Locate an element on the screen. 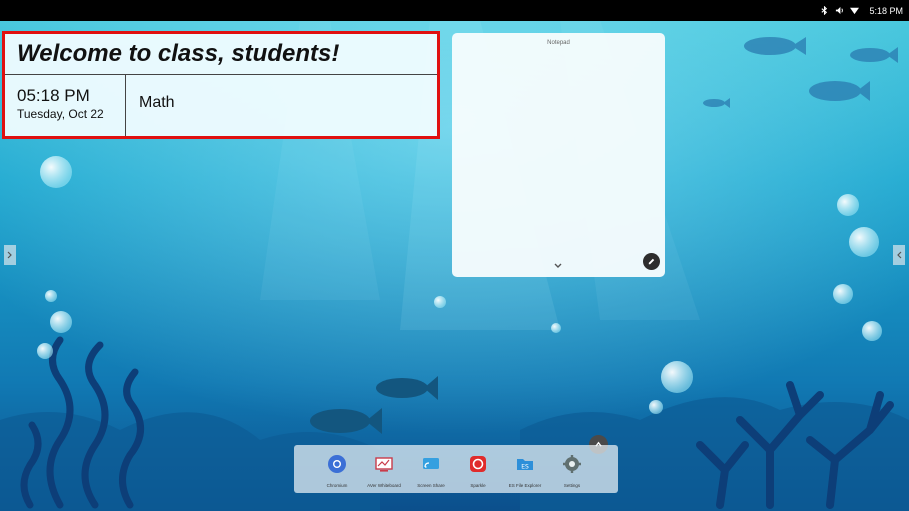 The image size is (909, 511). wifi-icon is located at coordinates (855, 11).